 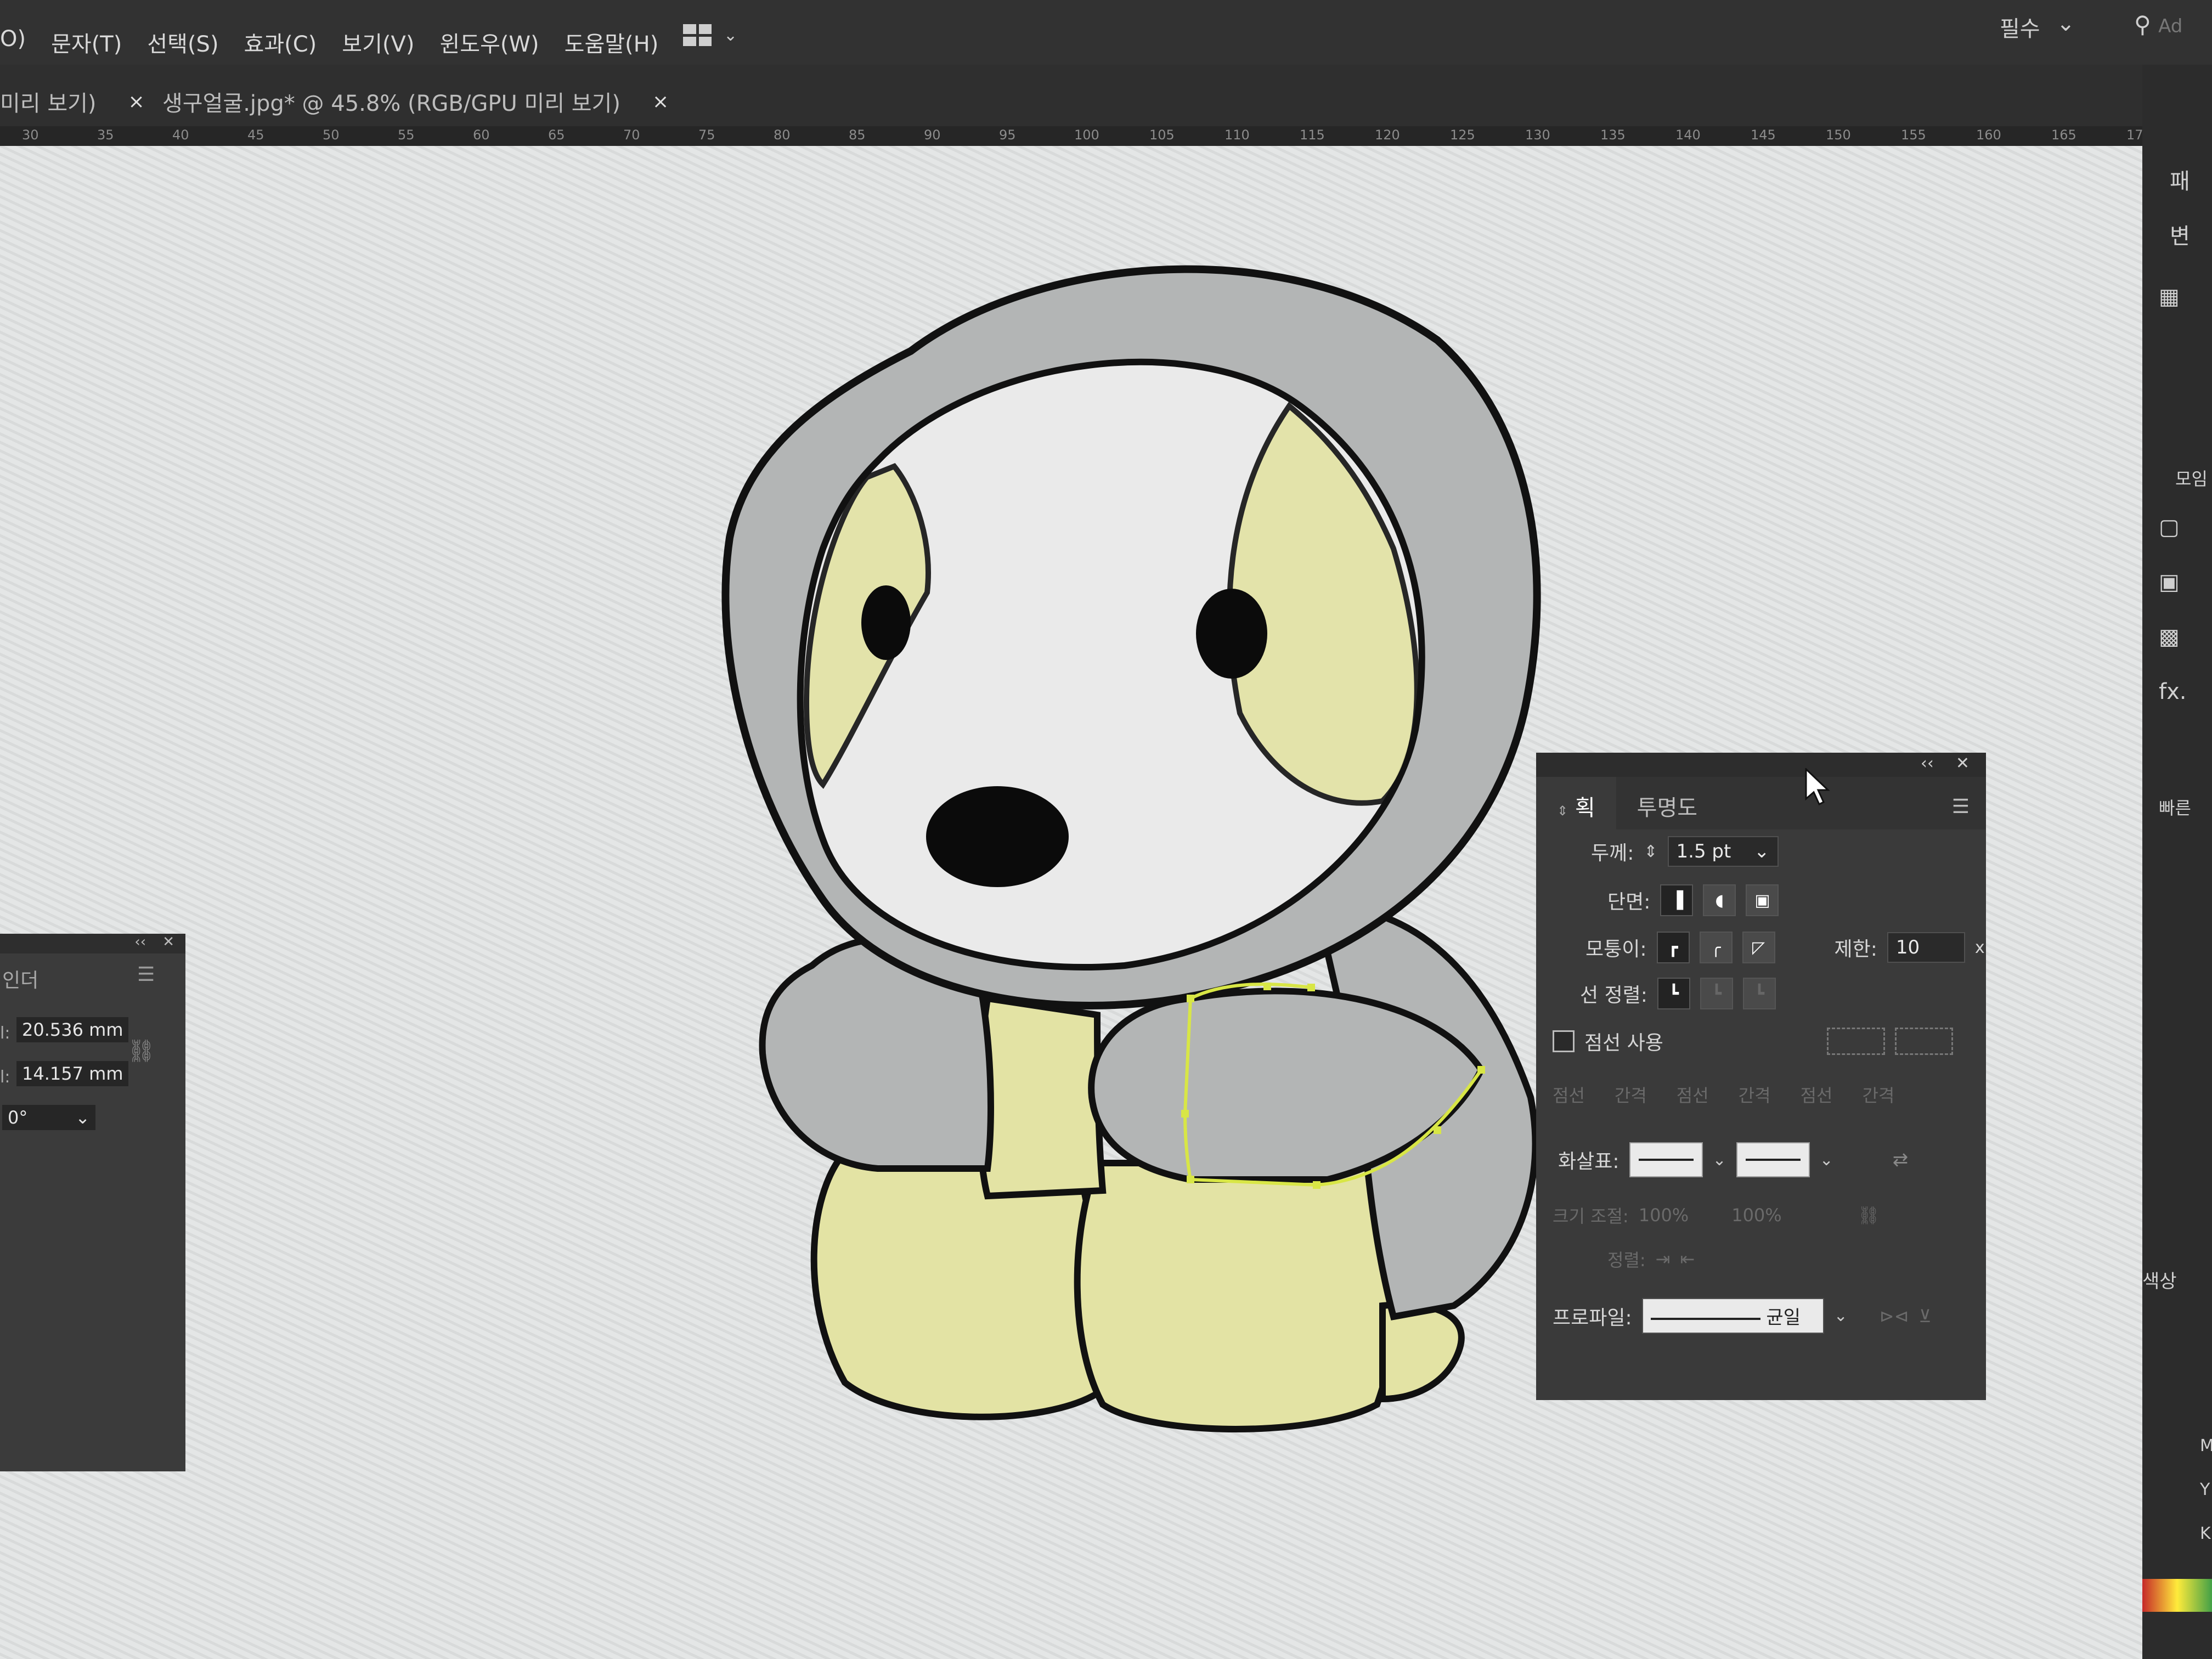 I want to click on angle-field: 0° ⌄, so click(x=49, y=1117).